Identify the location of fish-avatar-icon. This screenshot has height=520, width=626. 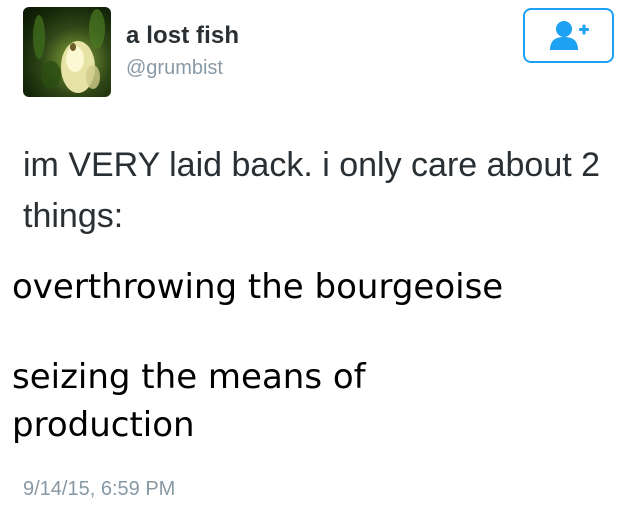
(69, 51).